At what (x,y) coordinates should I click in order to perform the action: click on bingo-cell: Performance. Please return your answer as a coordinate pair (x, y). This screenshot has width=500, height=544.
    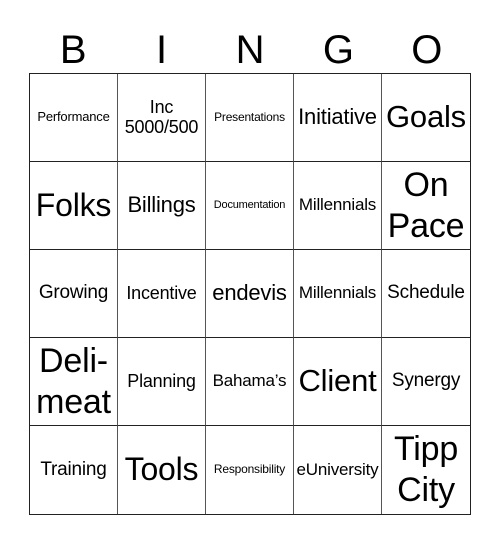
    Looking at the image, I should click on (74, 118).